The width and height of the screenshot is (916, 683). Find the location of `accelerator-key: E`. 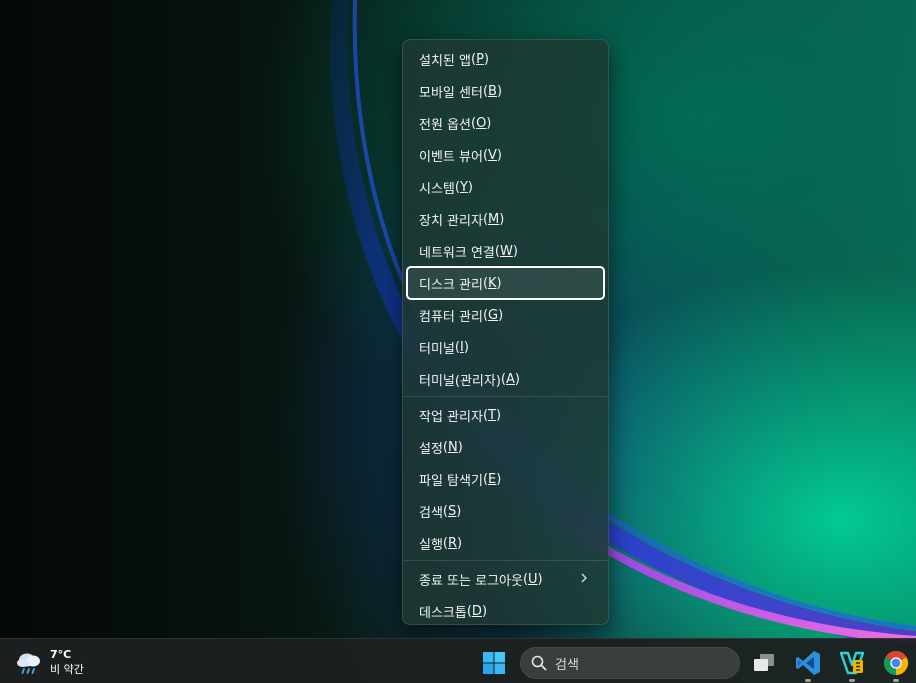

accelerator-key: E is located at coordinates (492, 479).